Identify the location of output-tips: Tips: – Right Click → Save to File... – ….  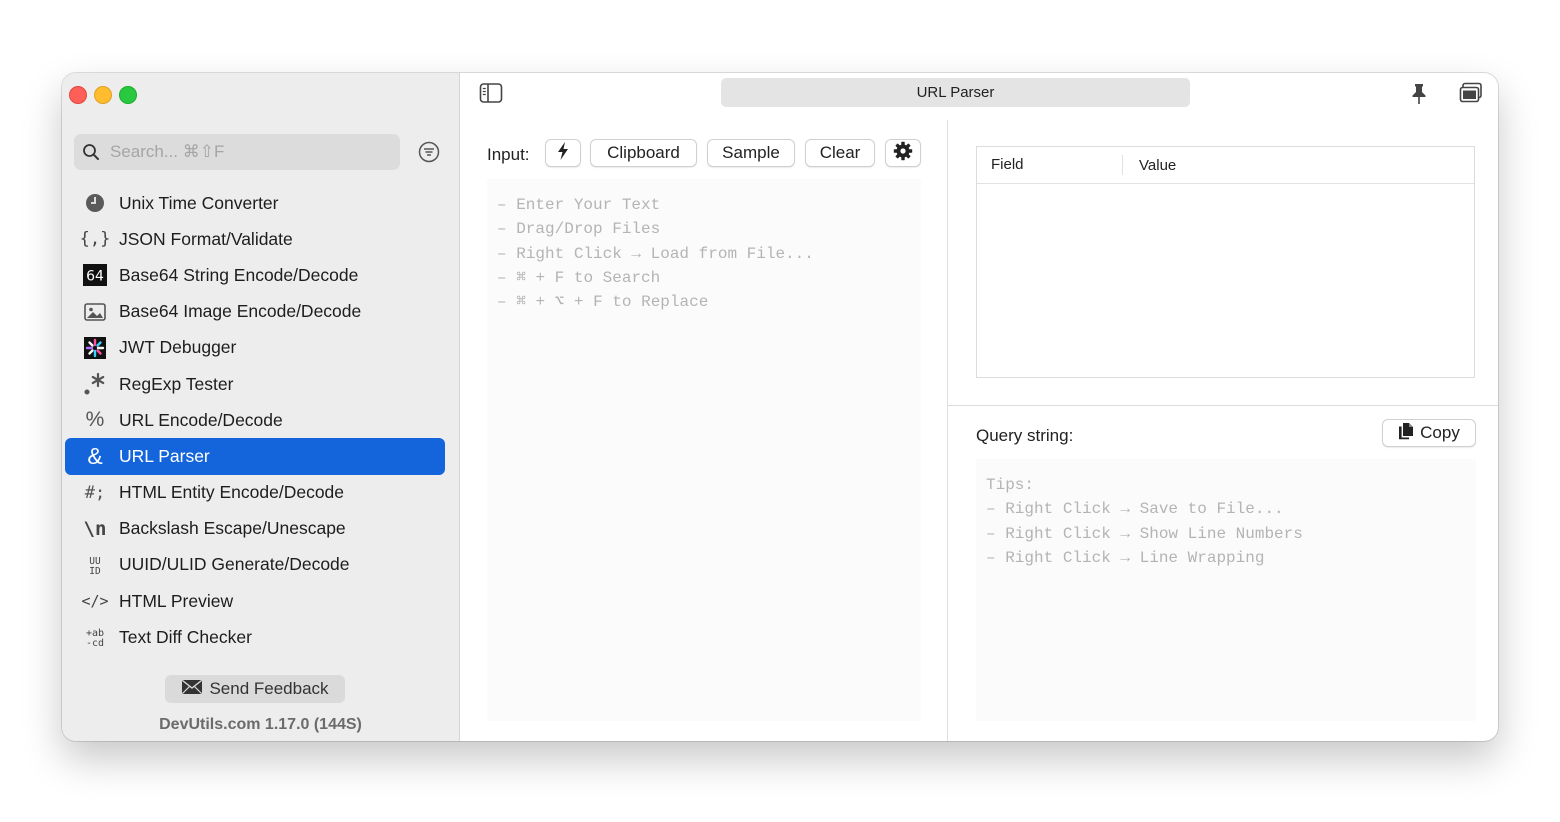
(1226, 521).